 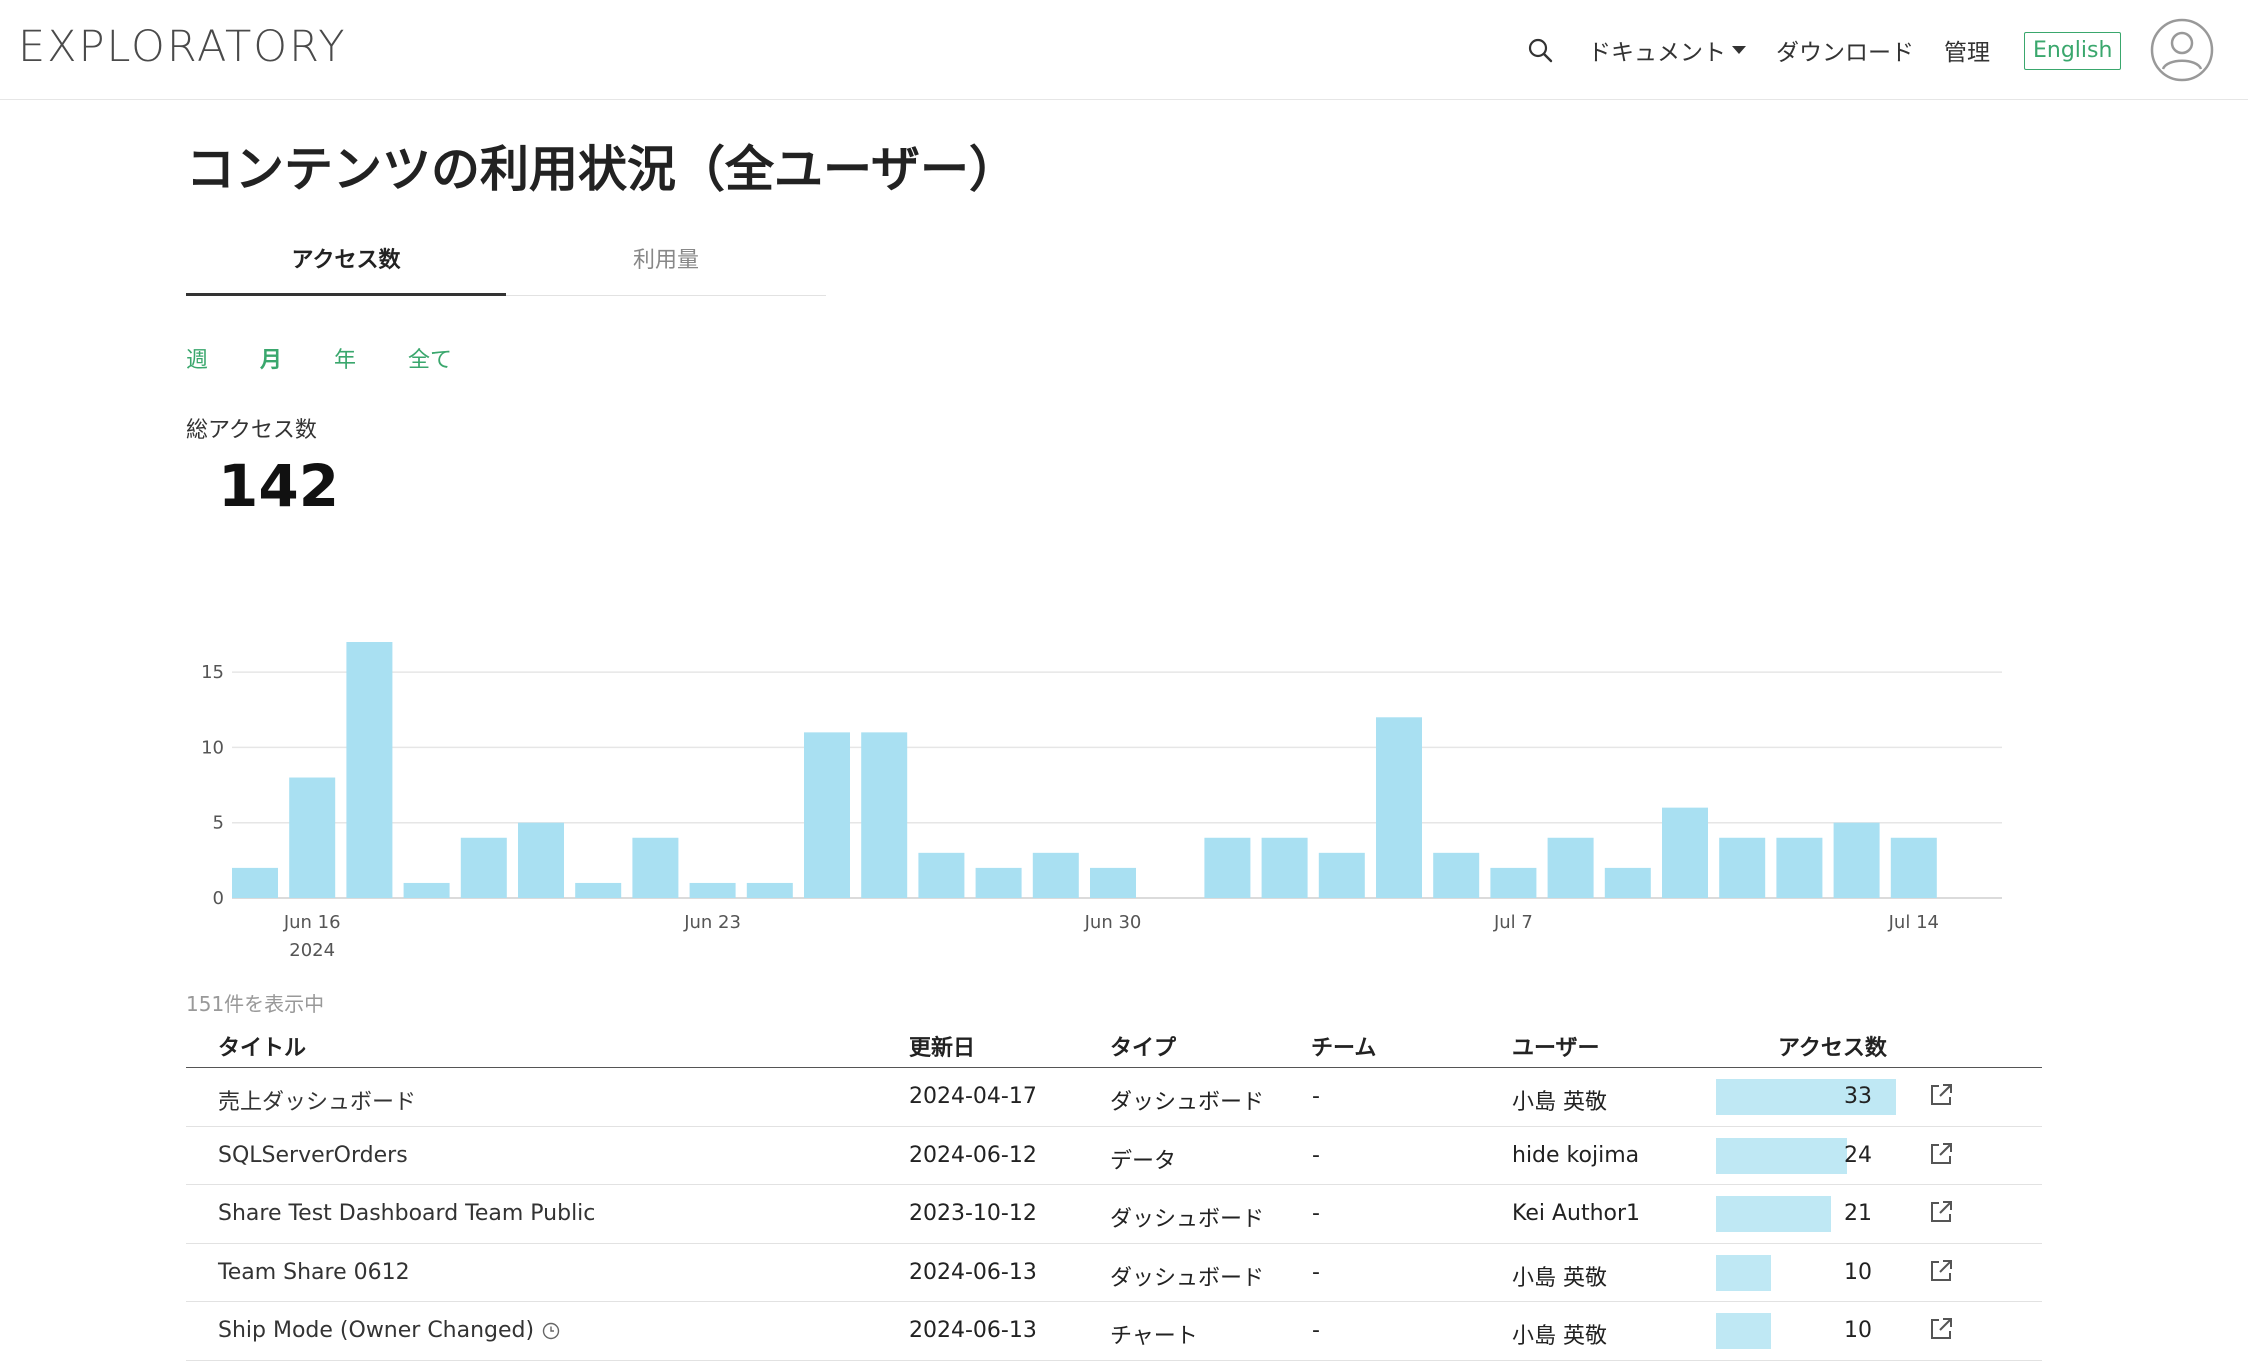 What do you see at coordinates (1576, 1213) in the screenshot?
I see `row-user: Kei Author1` at bounding box center [1576, 1213].